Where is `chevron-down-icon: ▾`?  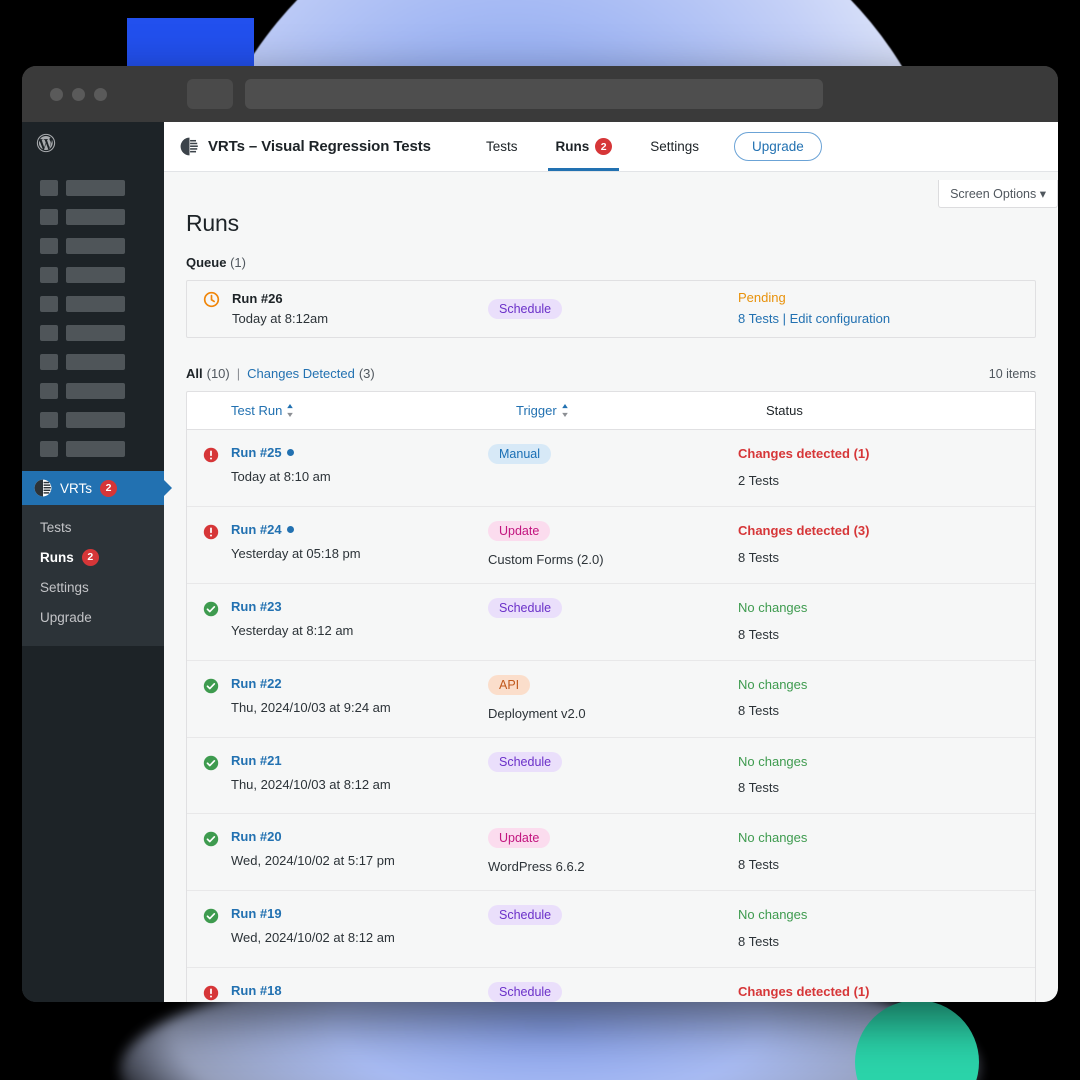 chevron-down-icon: ▾ is located at coordinates (1042, 194).